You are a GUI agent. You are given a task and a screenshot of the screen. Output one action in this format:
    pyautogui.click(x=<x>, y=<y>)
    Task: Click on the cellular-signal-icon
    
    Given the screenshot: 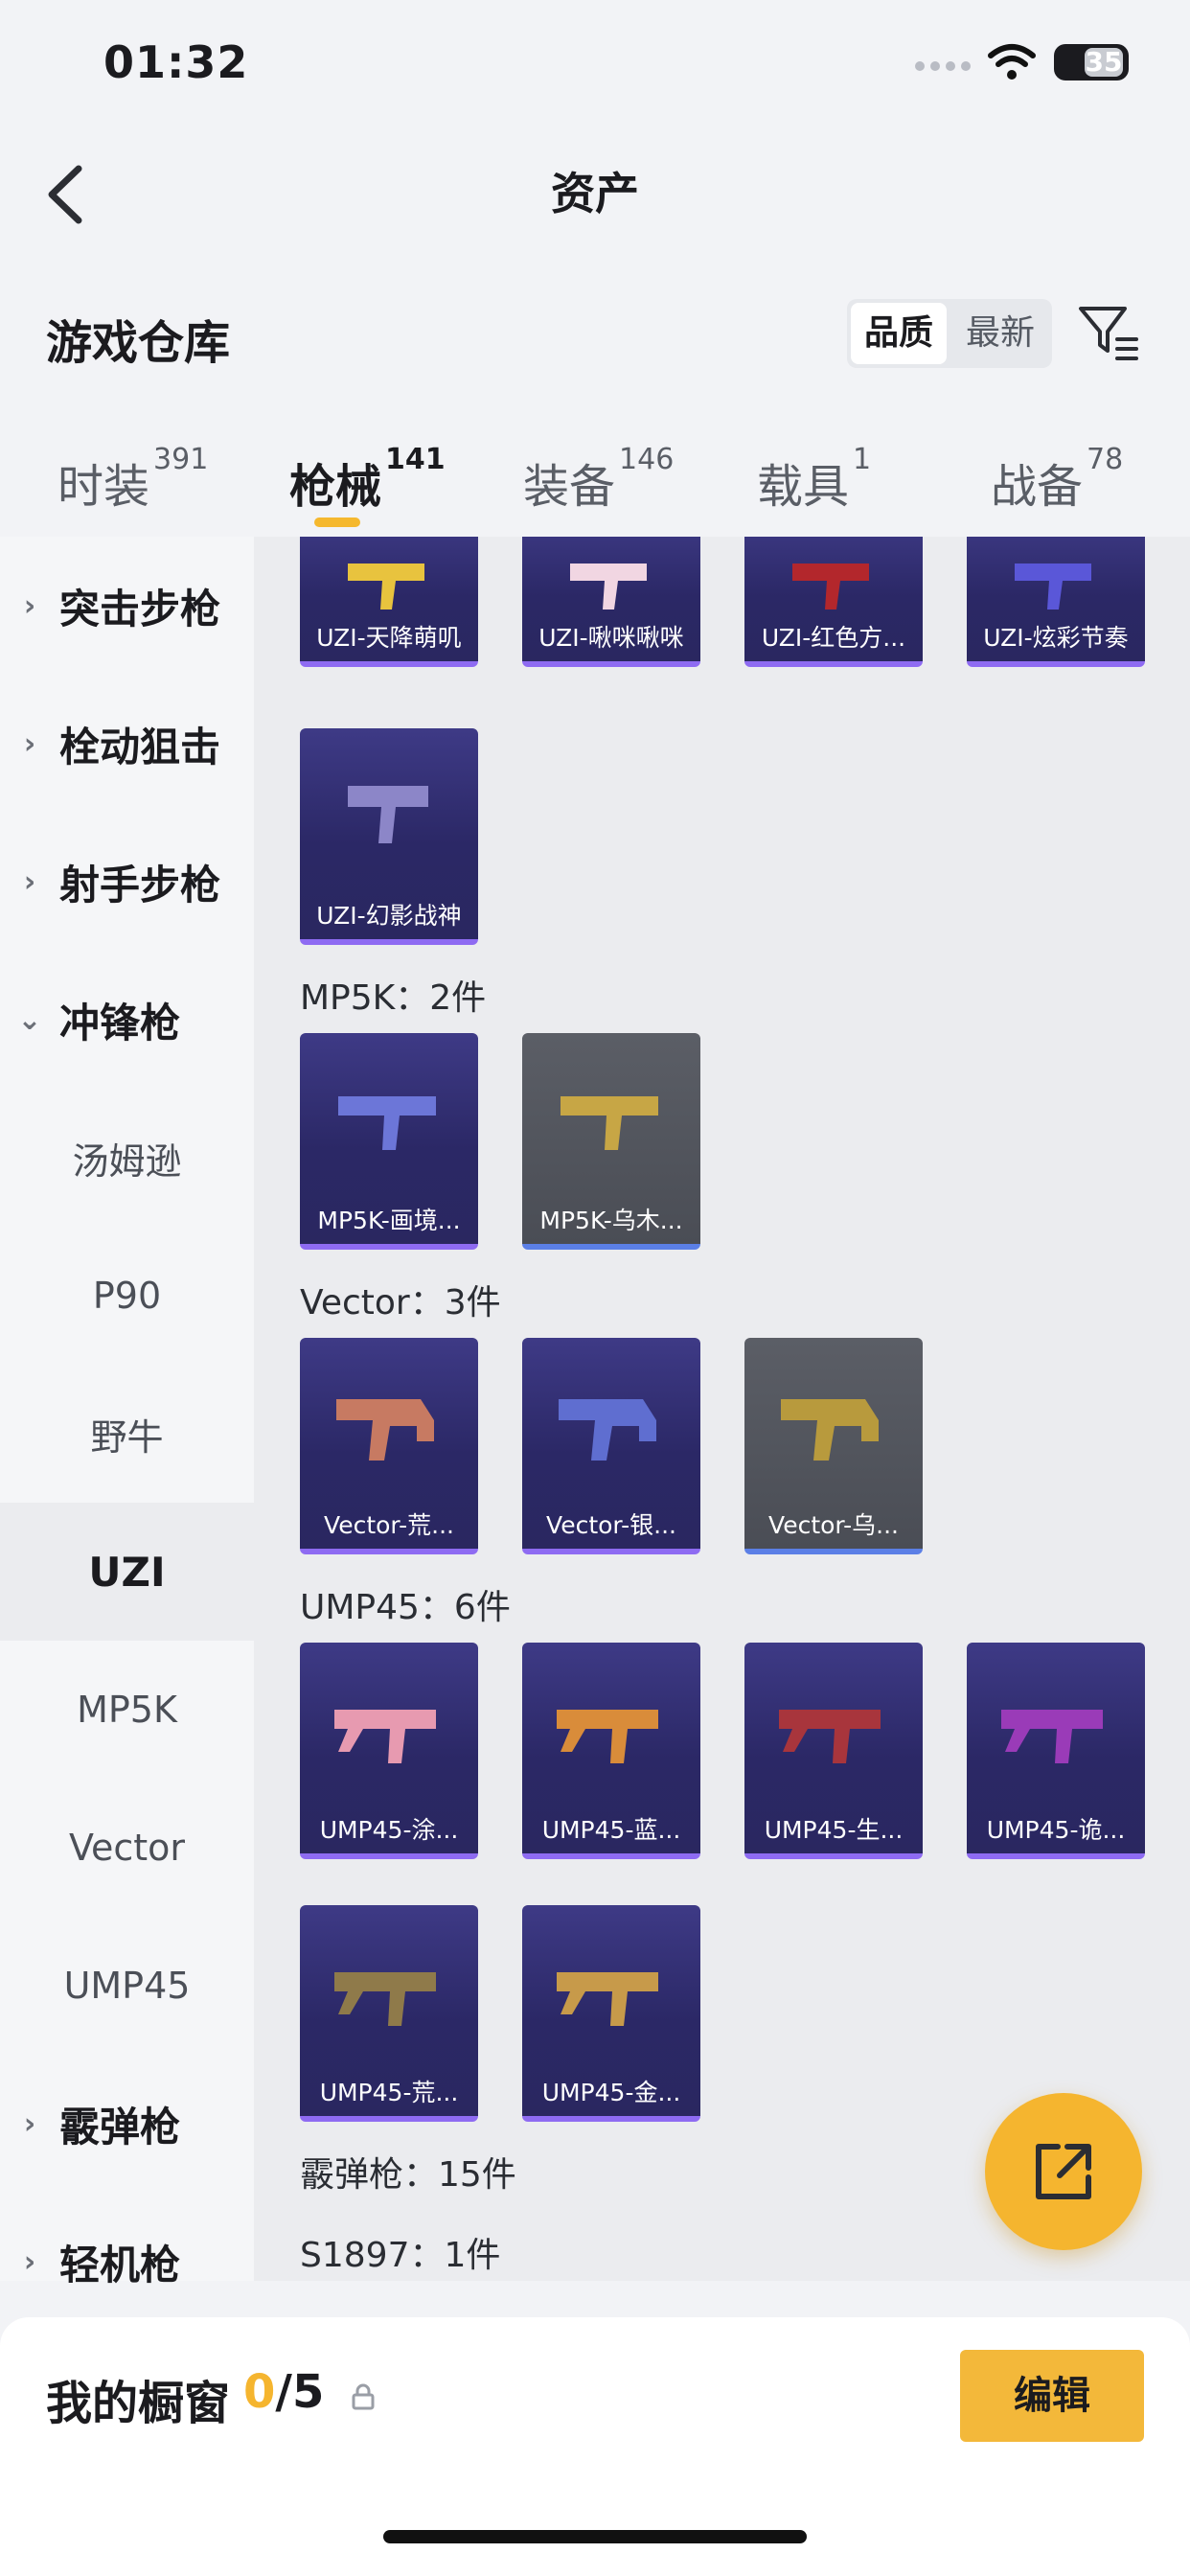 What is the action you would take?
    pyautogui.click(x=945, y=68)
    